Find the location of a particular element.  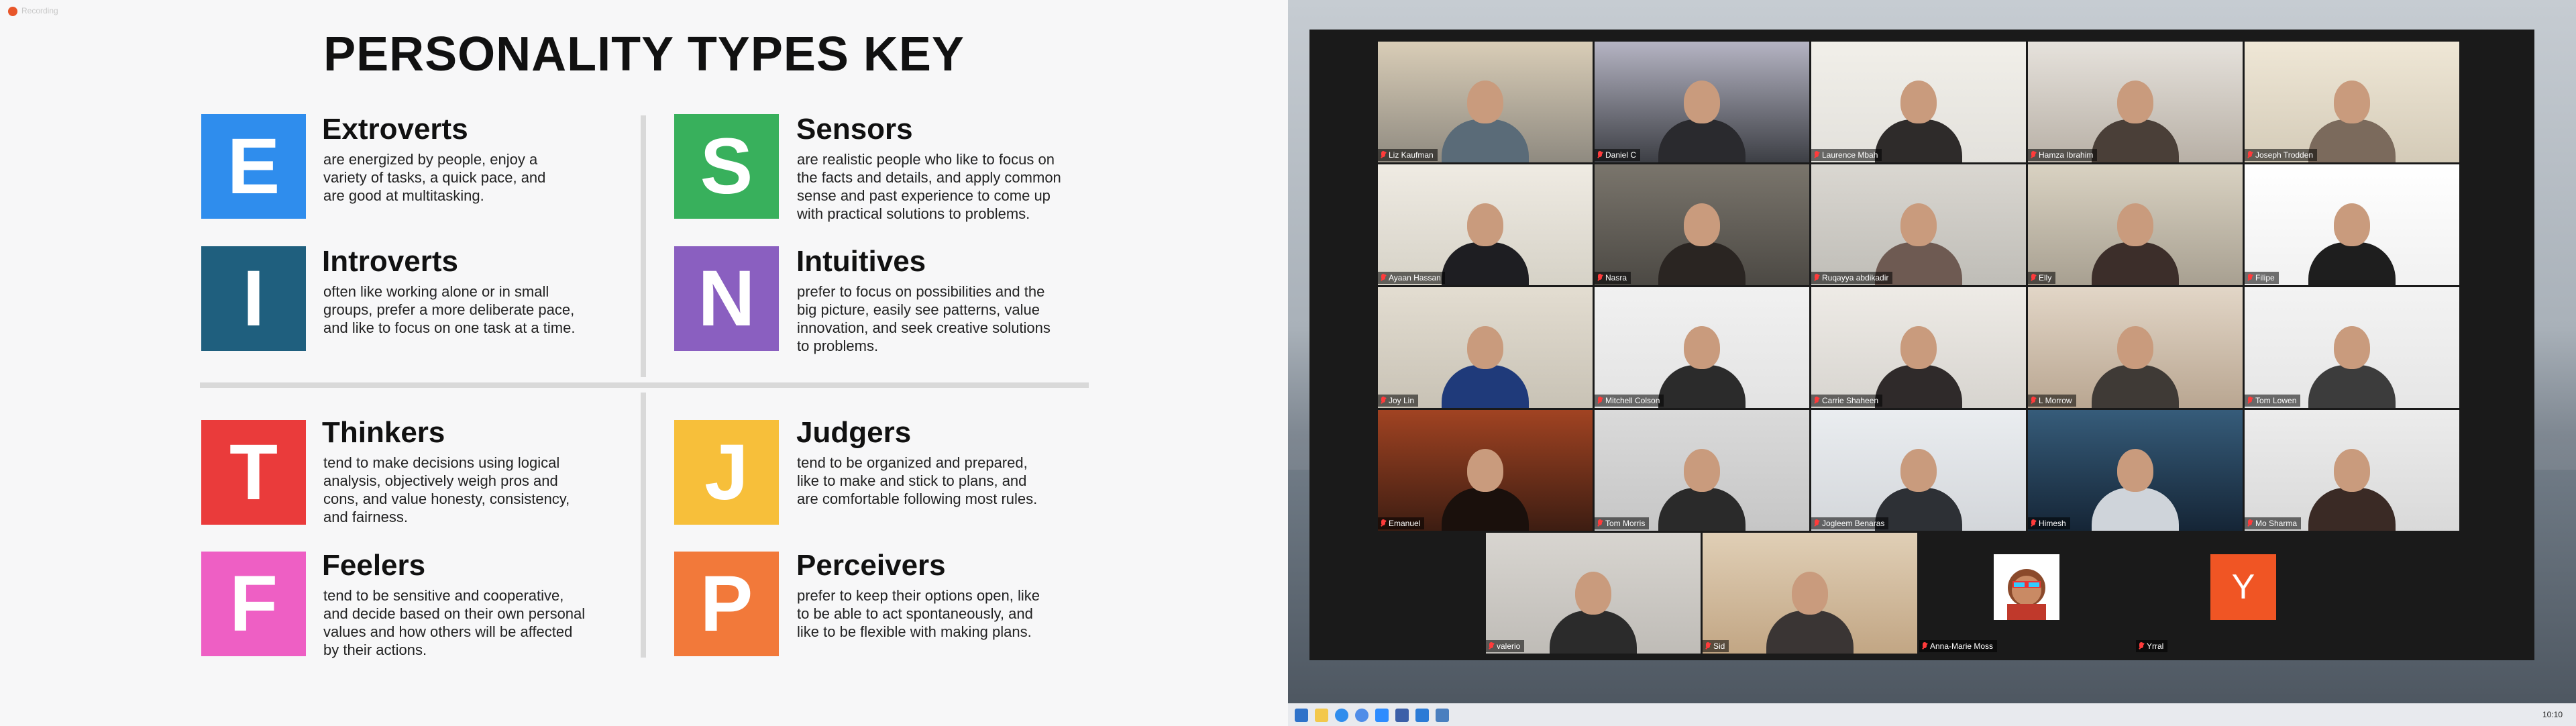

browser-icon is located at coordinates (1341, 716).